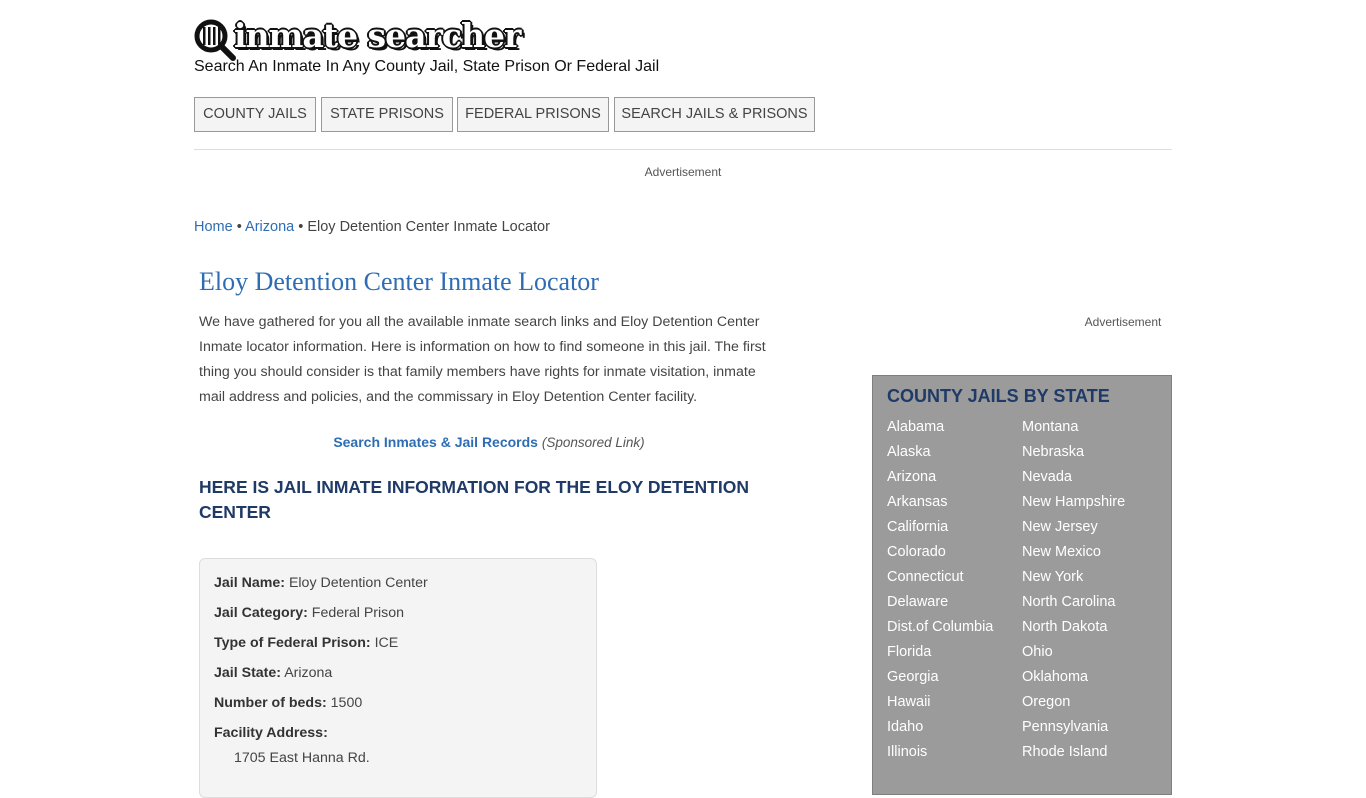  Describe the element at coordinates (916, 552) in the screenshot. I see `state-link: Colorado` at that location.